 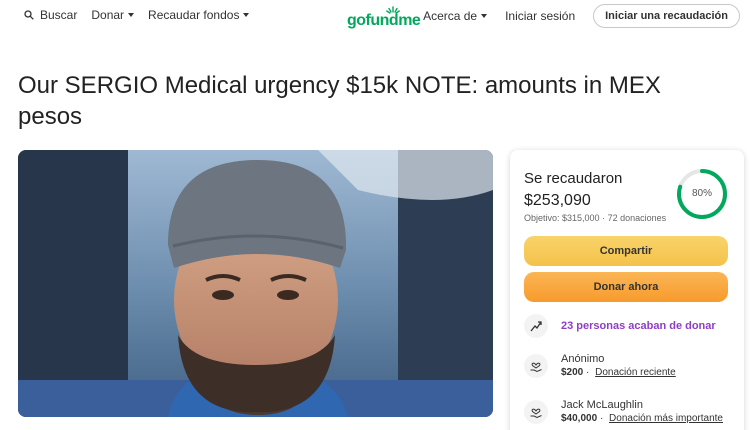 I want to click on share-button: Compartir, so click(x=626, y=251).